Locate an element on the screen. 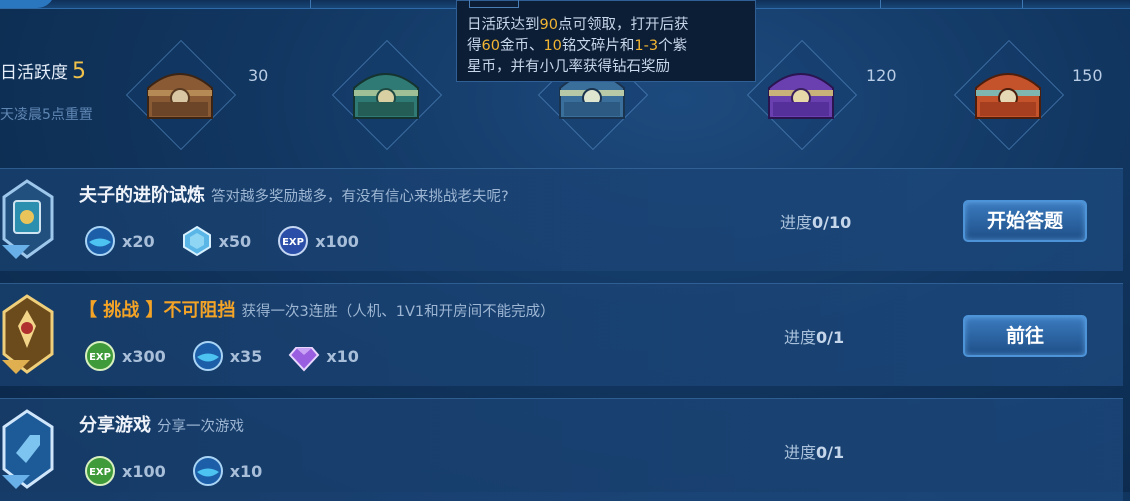  tooltip-text: 日活跃达到 is located at coordinates (503, 25).